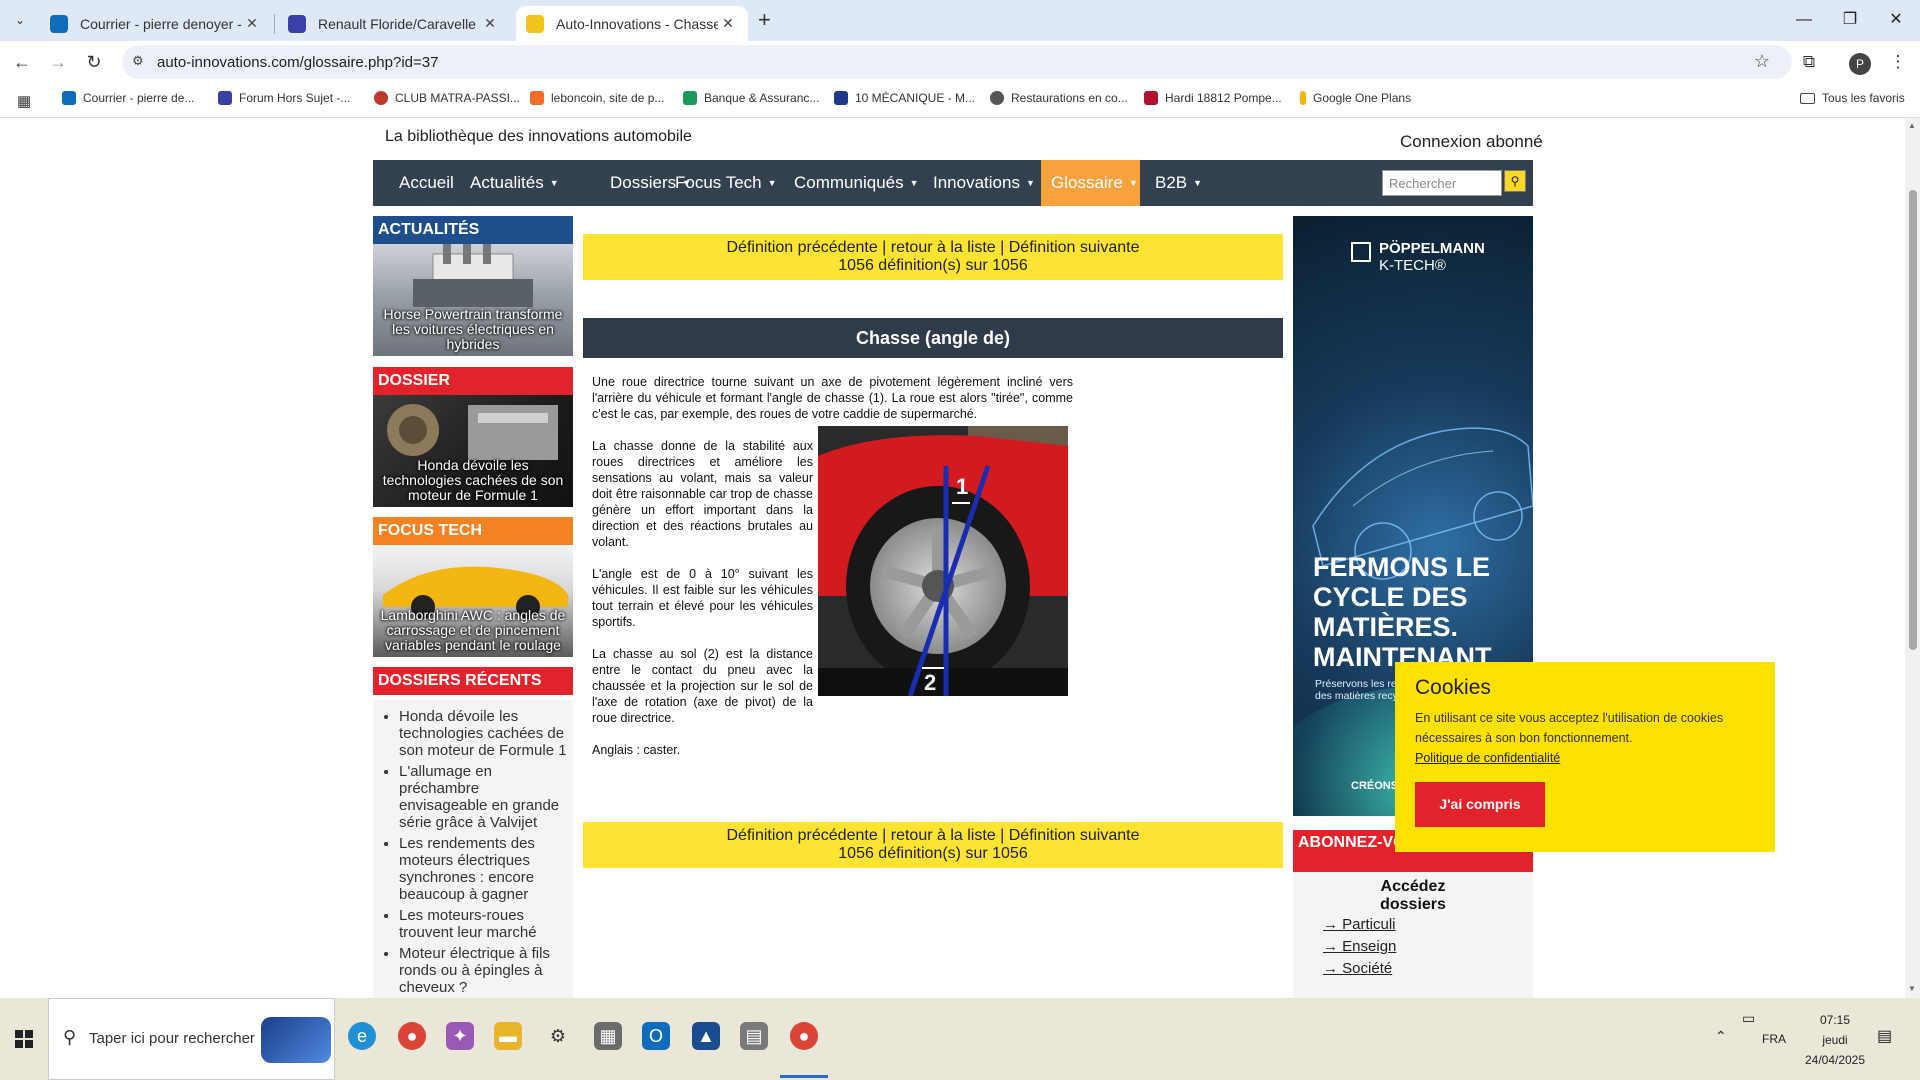 Image resolution: width=1920 pixels, height=1080 pixels. Describe the element at coordinates (1804, 20) in the screenshot. I see `minimize-icon: —` at that location.